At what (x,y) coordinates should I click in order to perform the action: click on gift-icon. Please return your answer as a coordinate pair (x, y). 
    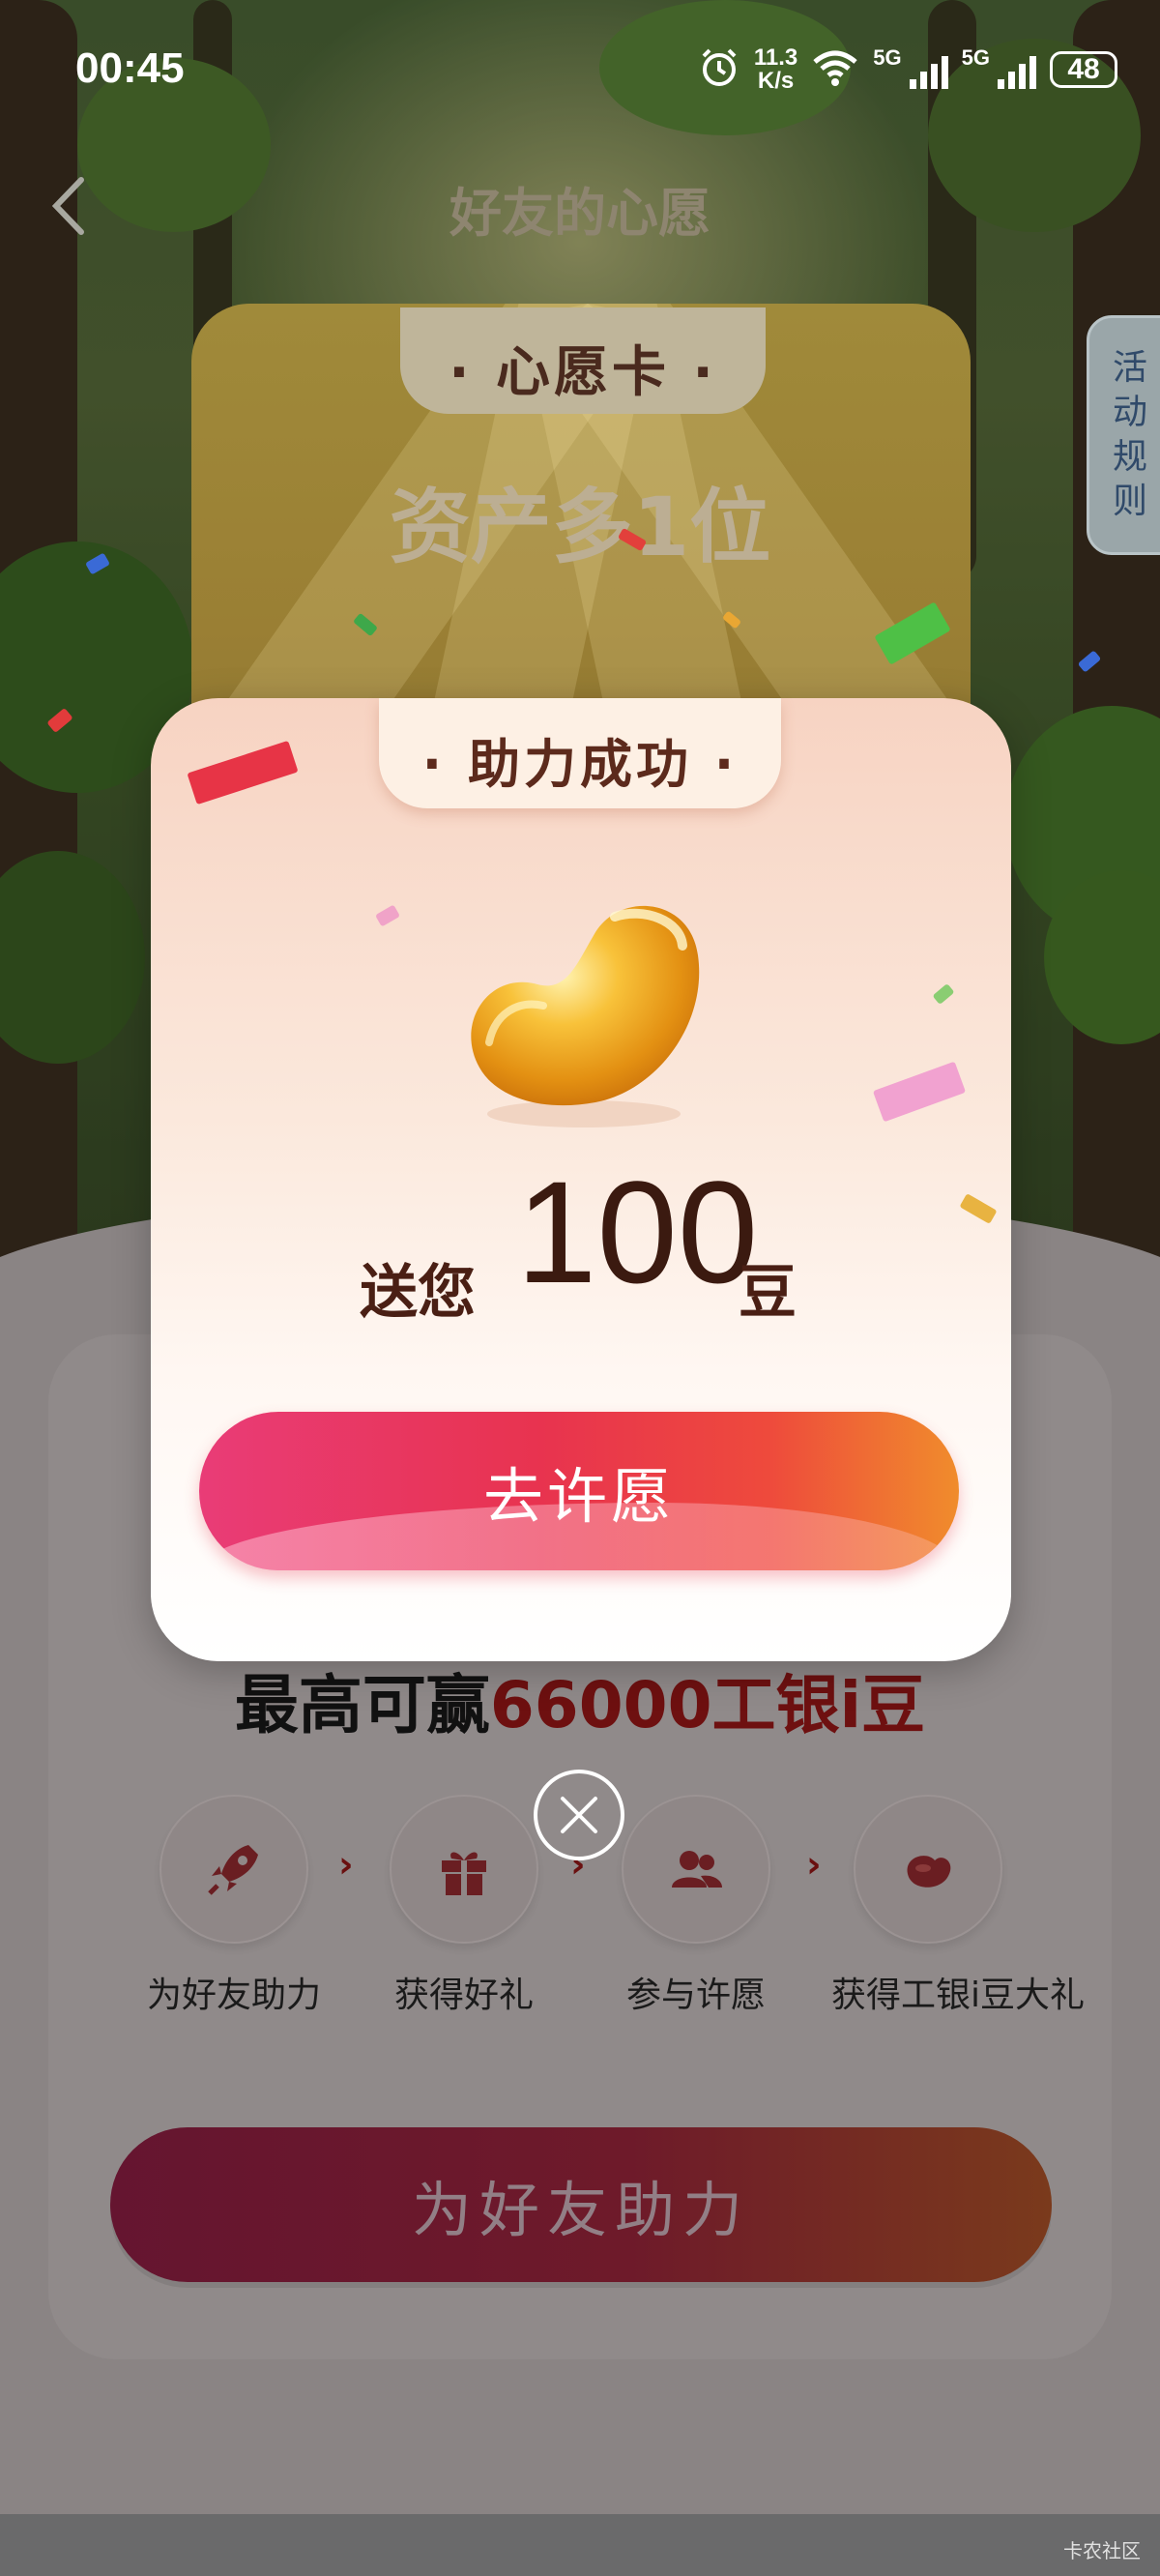
    Looking at the image, I should click on (464, 1869).